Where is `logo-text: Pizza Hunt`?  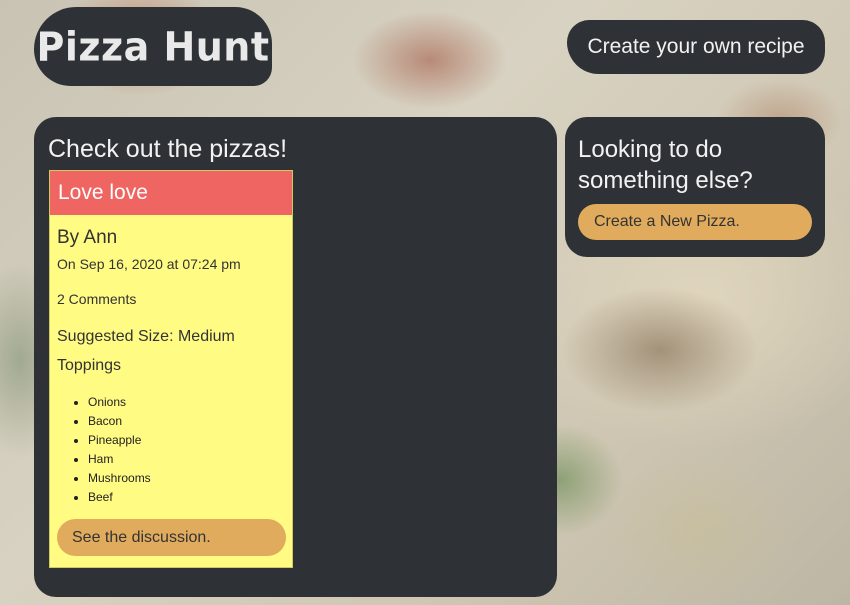 logo-text: Pizza Hunt is located at coordinates (153, 46).